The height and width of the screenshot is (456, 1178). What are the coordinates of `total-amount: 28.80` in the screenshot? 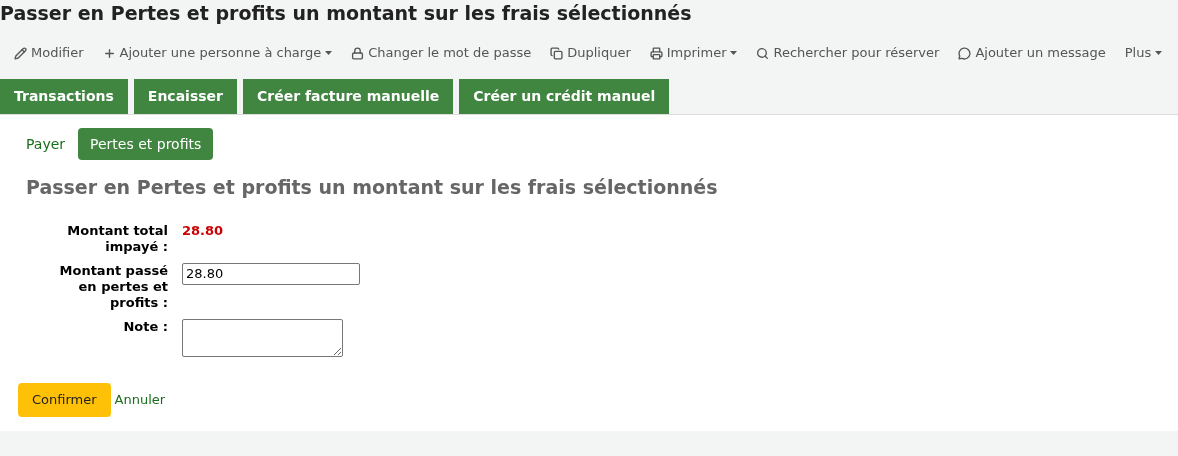 It's located at (203, 231).